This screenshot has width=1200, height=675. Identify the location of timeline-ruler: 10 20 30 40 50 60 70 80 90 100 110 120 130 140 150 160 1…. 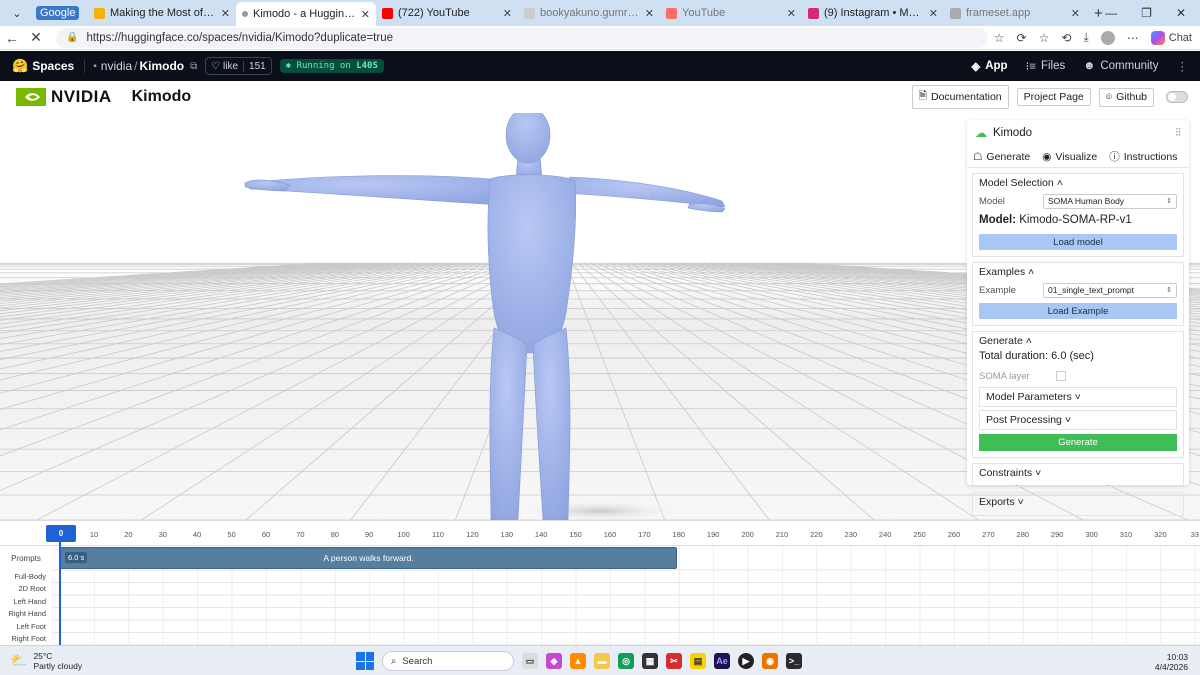
(600, 532).